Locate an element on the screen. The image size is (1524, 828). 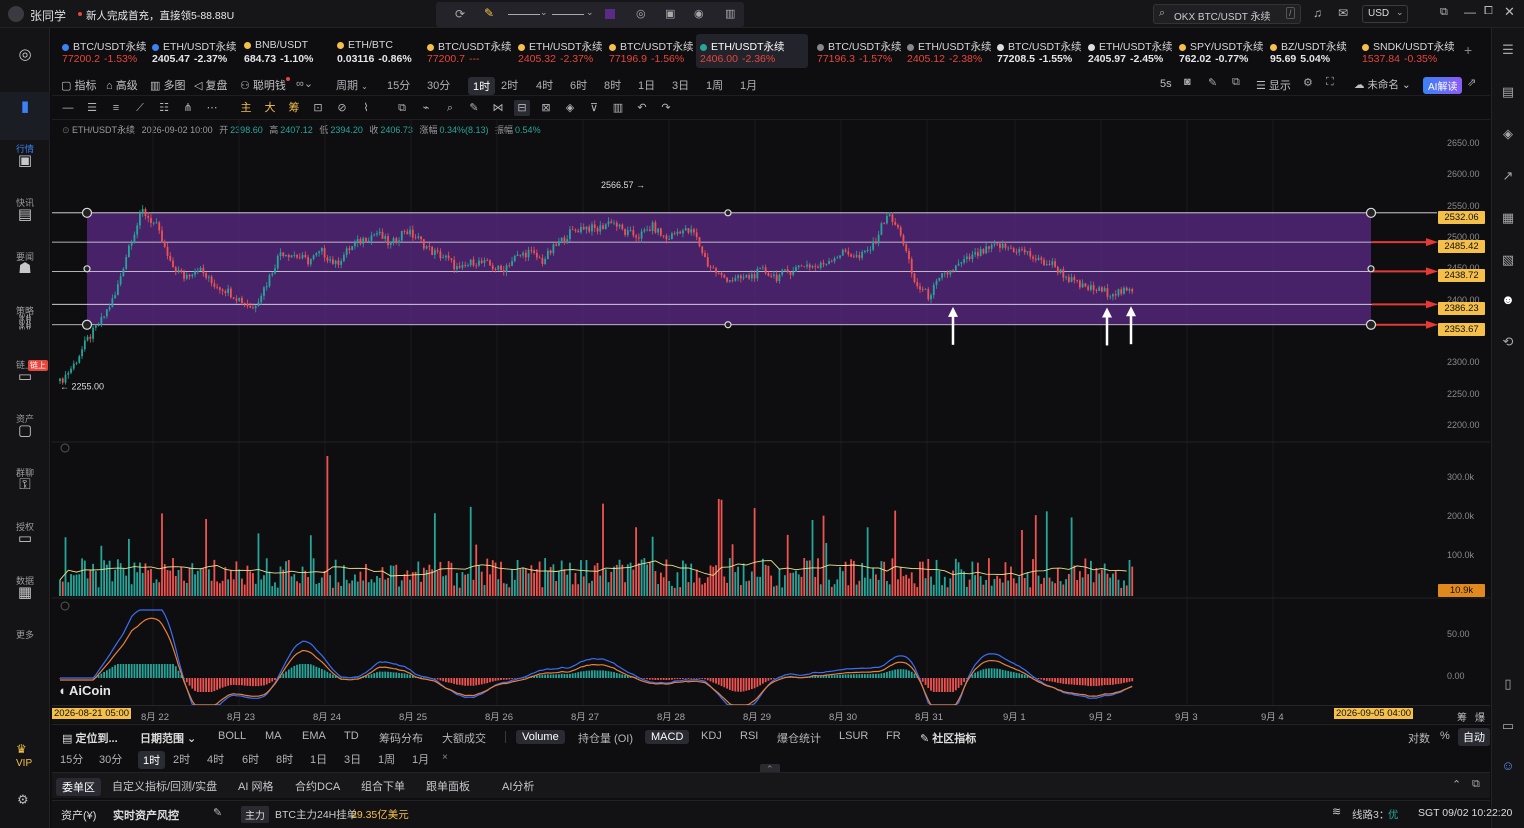
ticker-tab: BTC/USDT永续 77196.3 -1.57% is located at coordinates (857, 51).